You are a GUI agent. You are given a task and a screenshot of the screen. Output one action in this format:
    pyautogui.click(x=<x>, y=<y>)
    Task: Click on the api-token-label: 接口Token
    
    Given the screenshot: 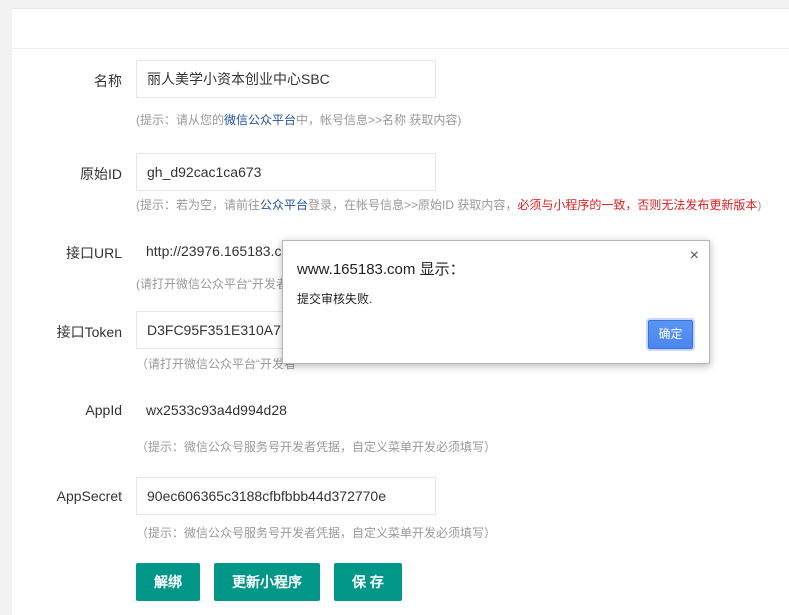 What is the action you would take?
    pyautogui.click(x=89, y=332)
    